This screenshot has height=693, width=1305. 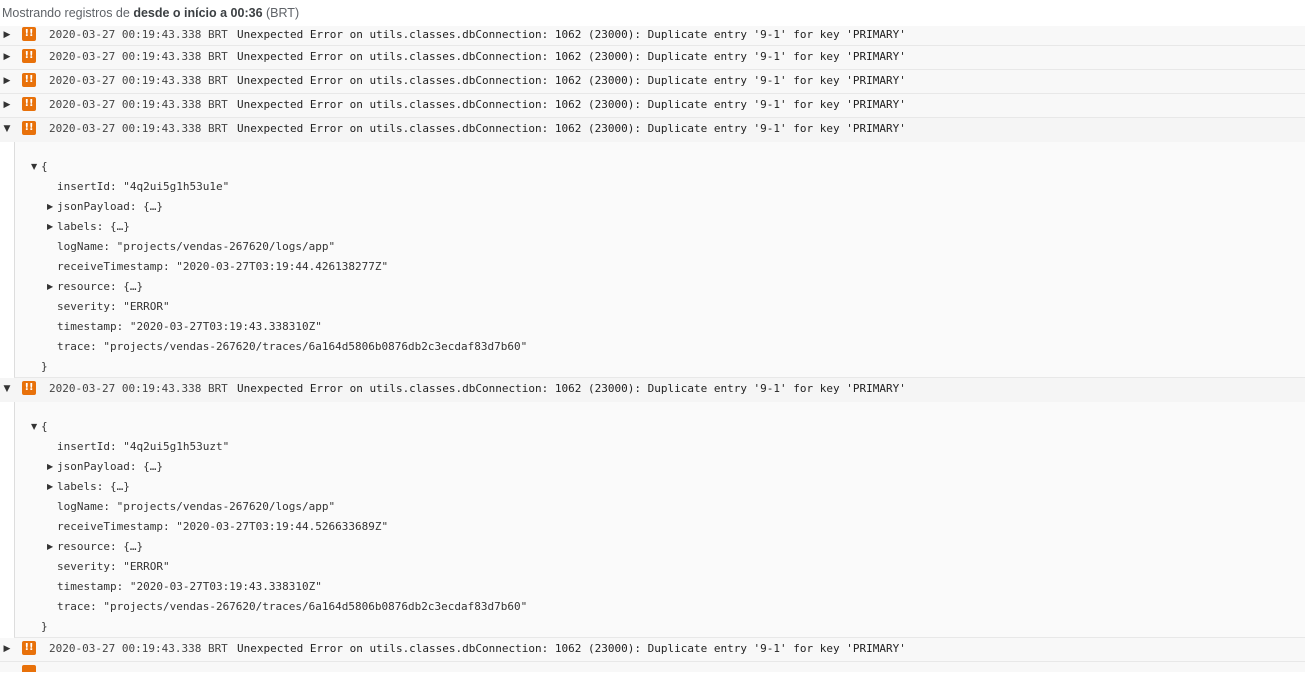 What do you see at coordinates (198, 13) in the screenshot?
I see `header-range: desde o início a 00:36` at bounding box center [198, 13].